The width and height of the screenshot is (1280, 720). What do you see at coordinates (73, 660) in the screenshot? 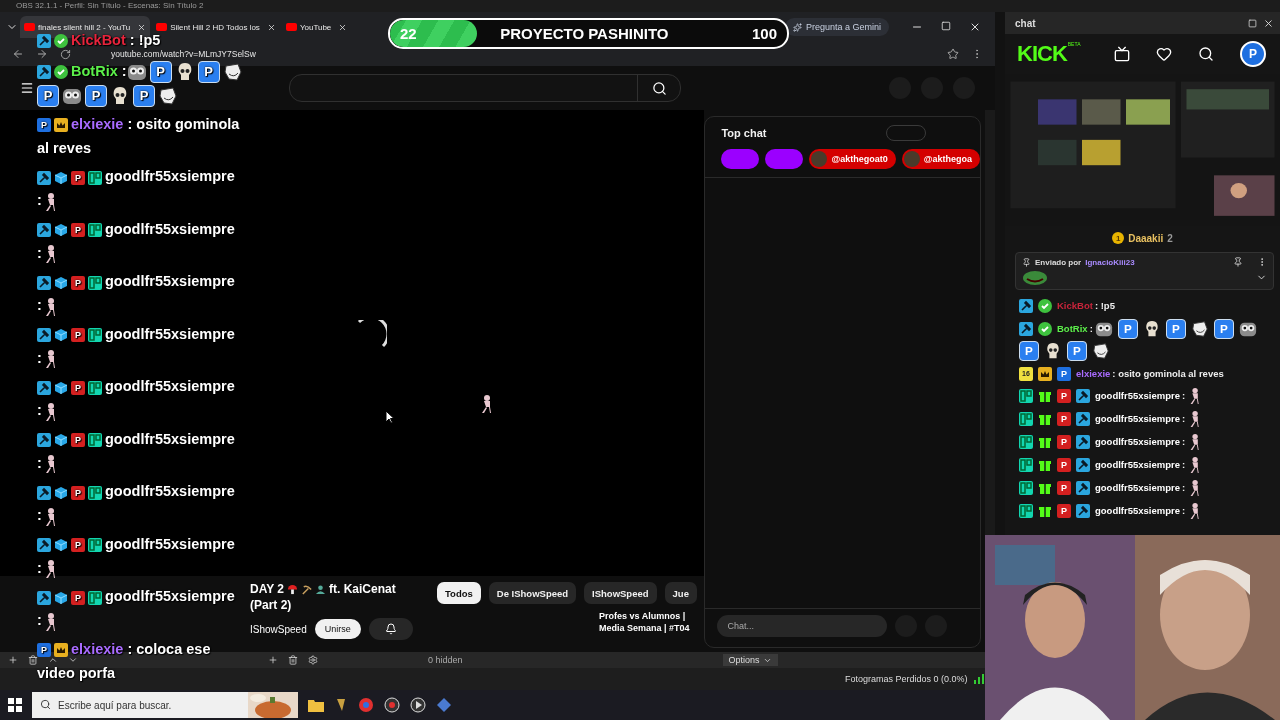
I see `down-icon` at bounding box center [73, 660].